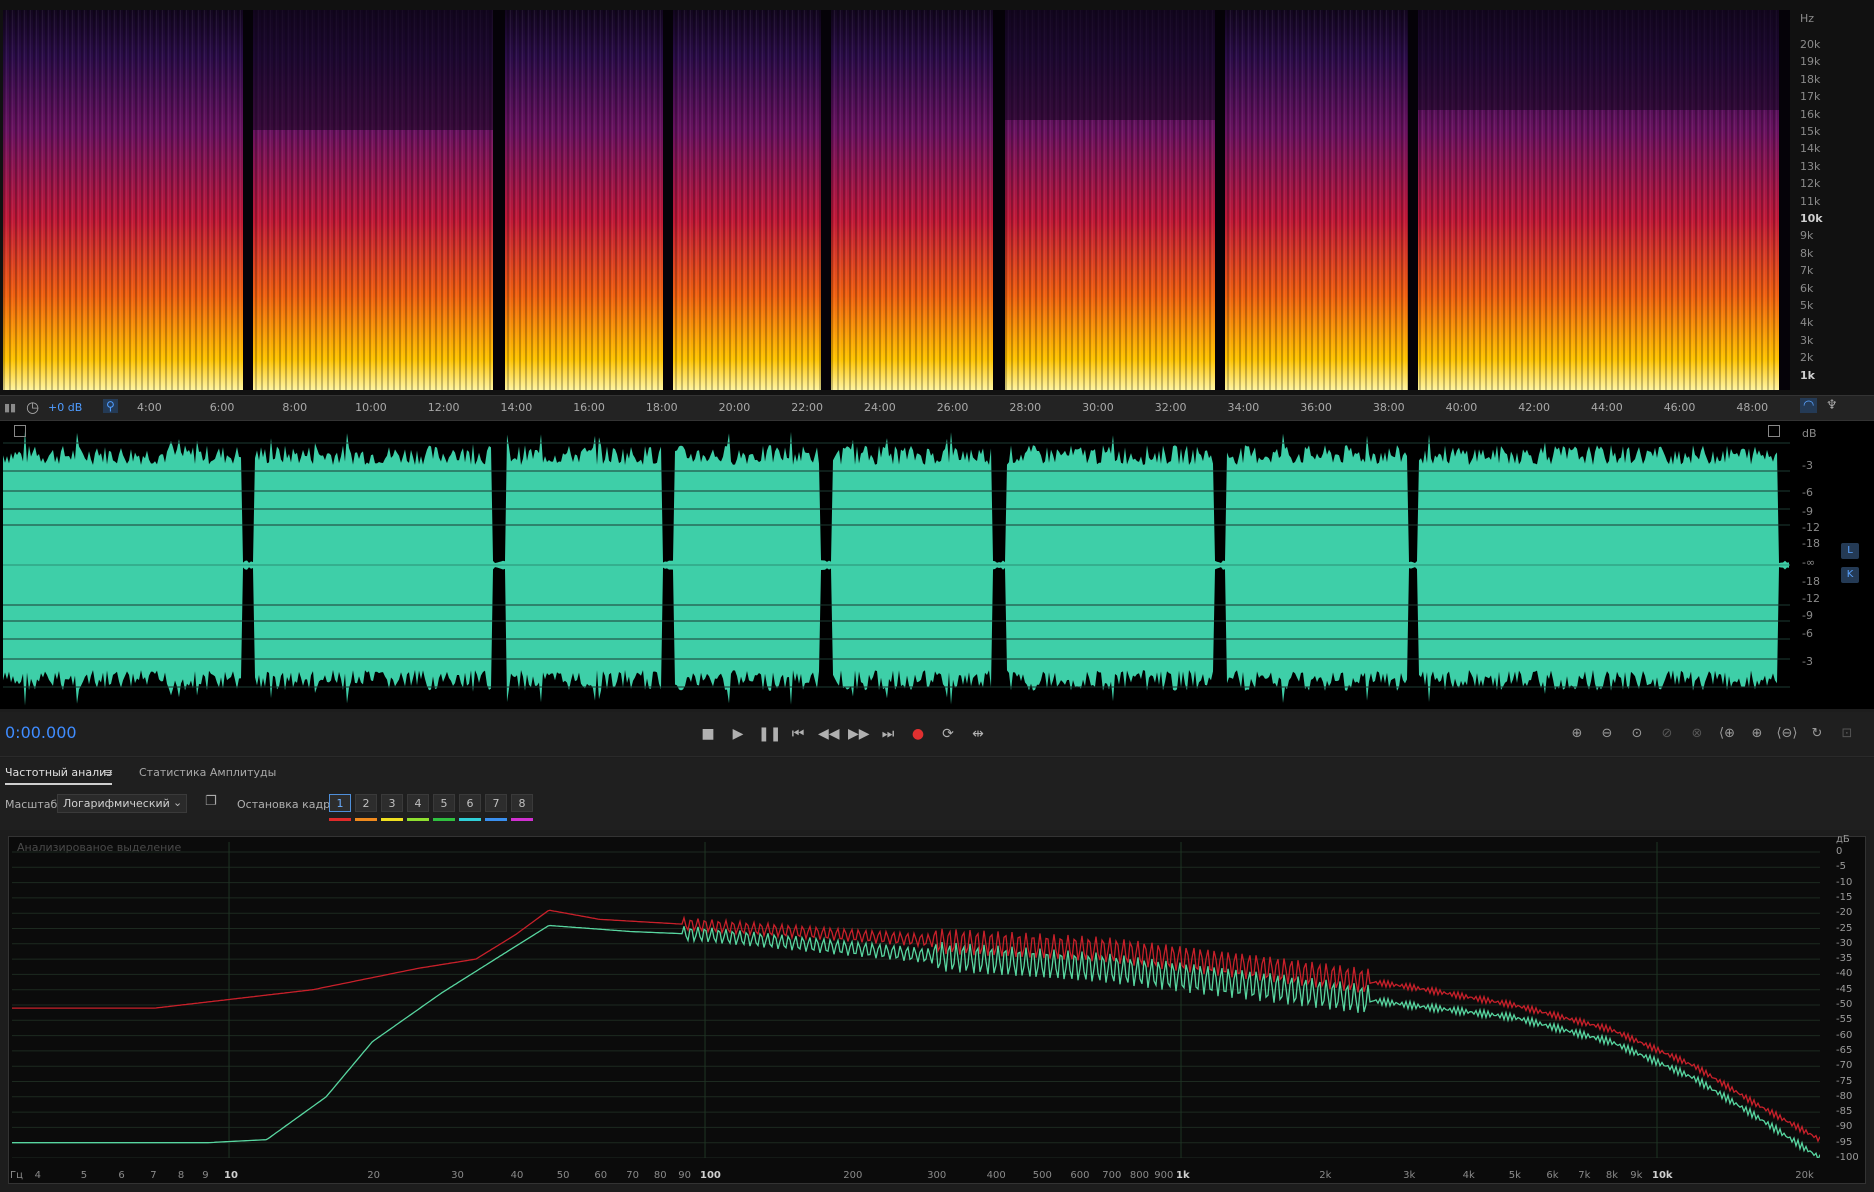 The height and width of the screenshot is (1192, 1874). What do you see at coordinates (888, 734) in the screenshot?
I see `go-to-end-button: ⏭` at bounding box center [888, 734].